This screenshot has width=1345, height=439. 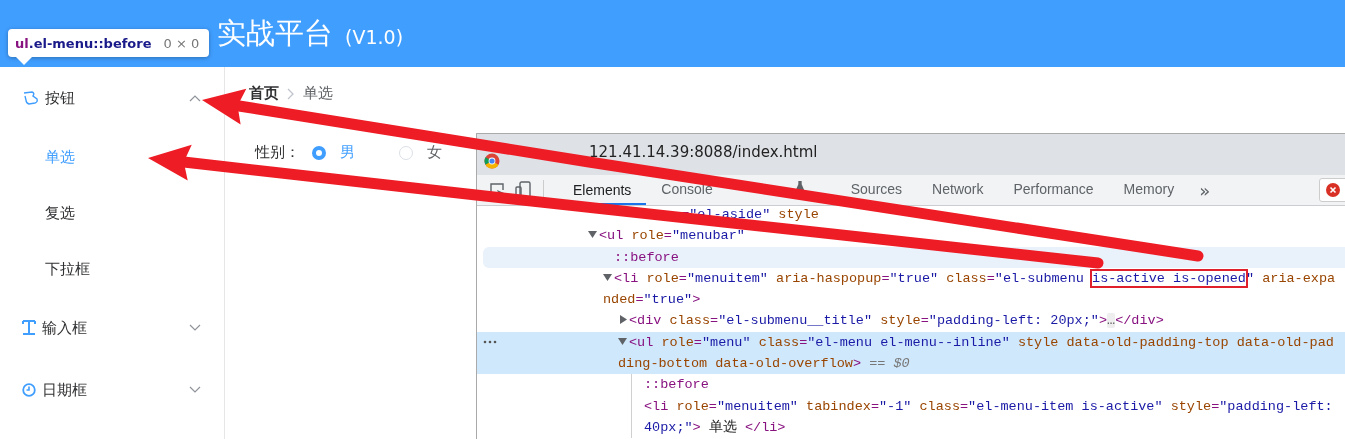 What do you see at coordinates (29, 390) in the screenshot?
I see `clock-icon` at bounding box center [29, 390].